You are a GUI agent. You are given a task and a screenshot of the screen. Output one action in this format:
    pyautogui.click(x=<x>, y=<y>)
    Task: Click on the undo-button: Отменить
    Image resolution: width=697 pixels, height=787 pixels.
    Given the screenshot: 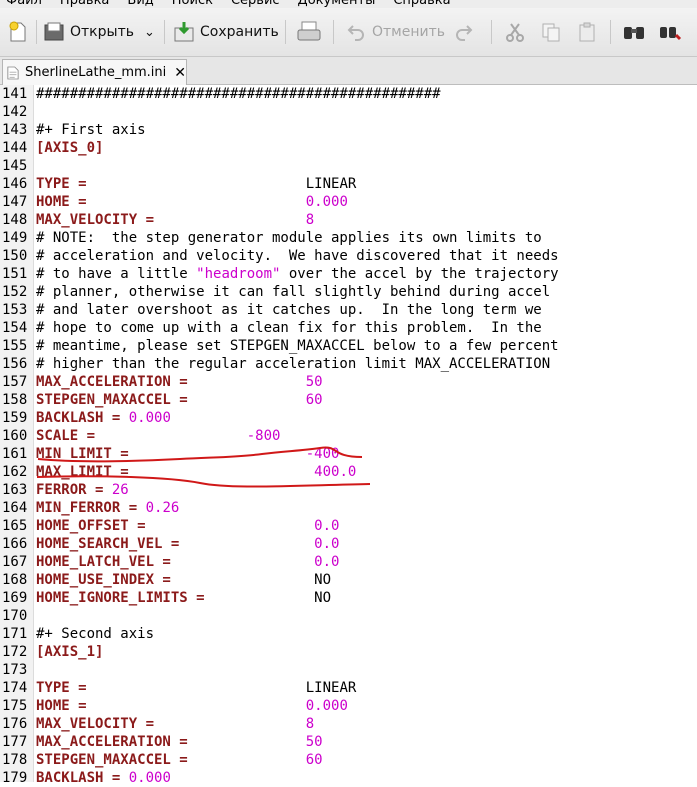 What is the action you would take?
    pyautogui.click(x=395, y=32)
    